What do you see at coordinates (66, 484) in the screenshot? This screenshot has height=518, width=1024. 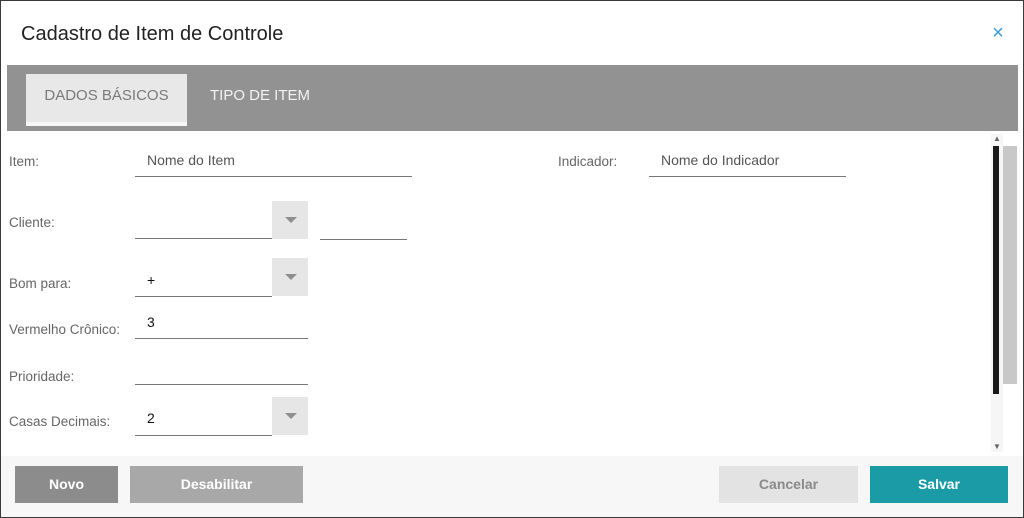 I see `novo-button: Novo` at bounding box center [66, 484].